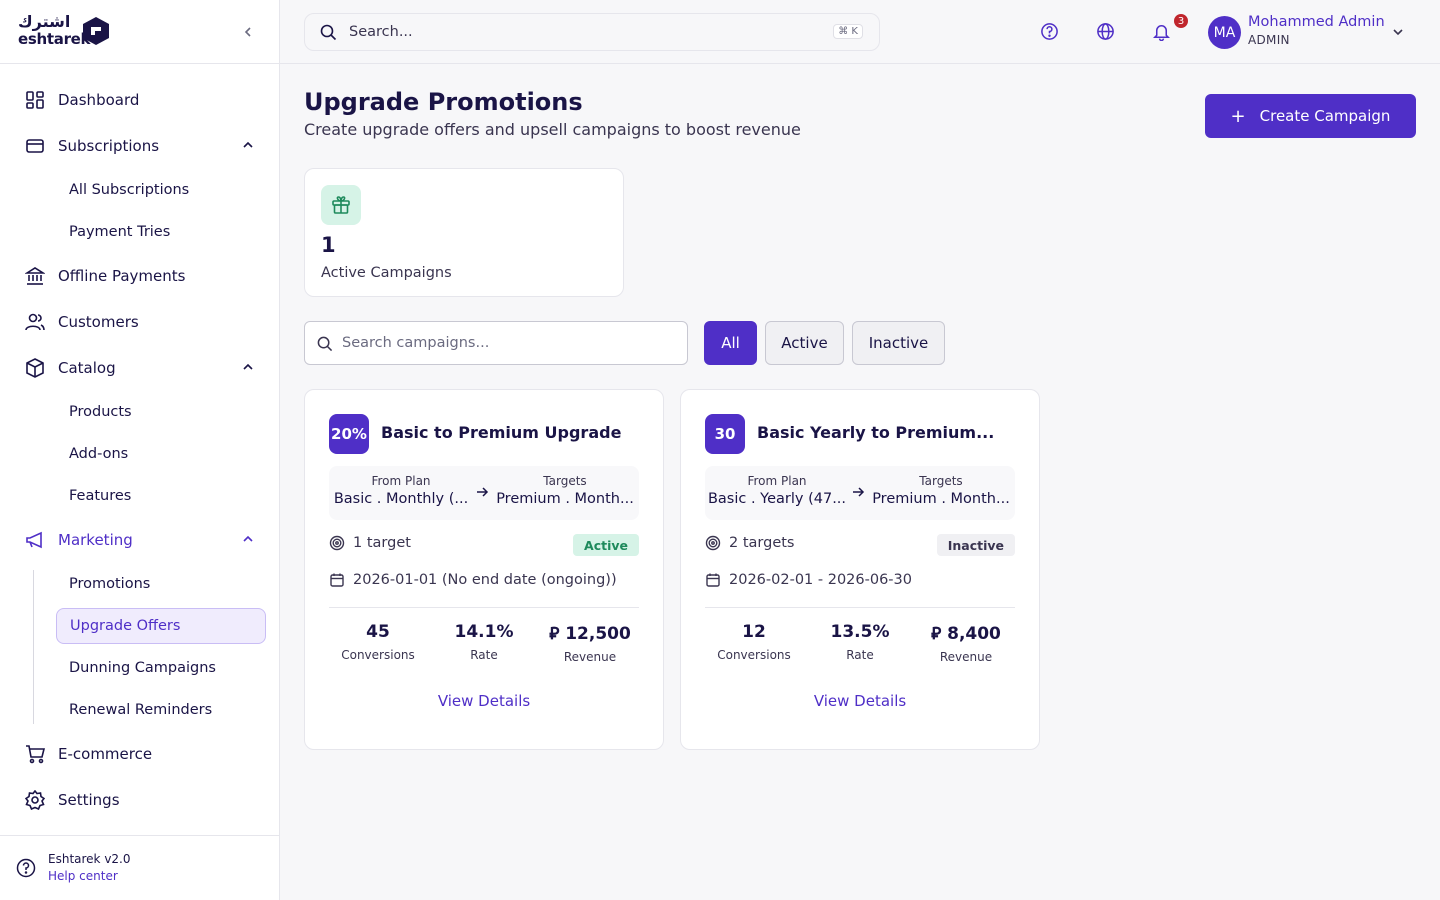 This screenshot has height=900, width=1440. What do you see at coordinates (141, 368) in the screenshot?
I see `sidebar-item-catalog: Catalog` at bounding box center [141, 368].